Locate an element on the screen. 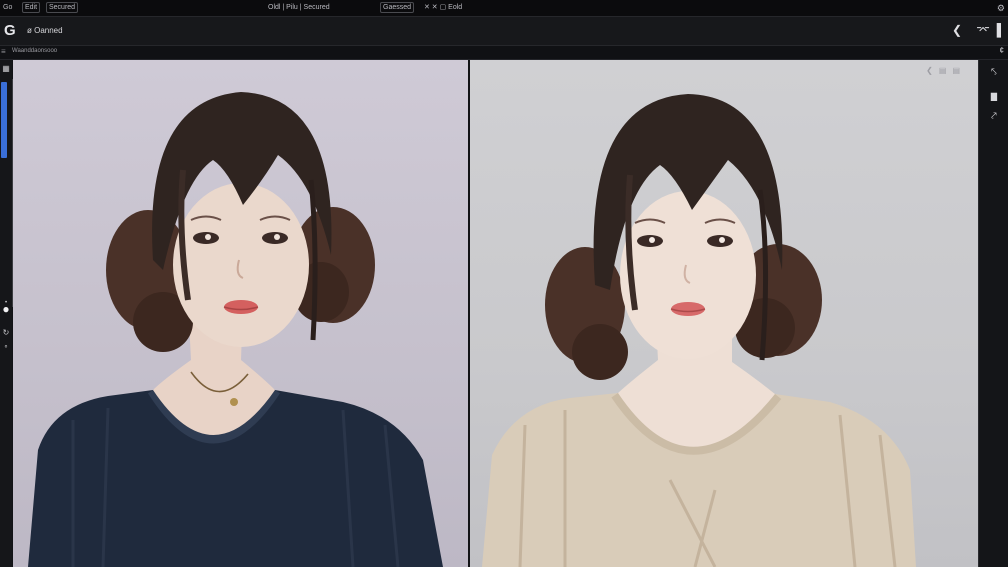 The image size is (1008, 567). menu-item-go: Go is located at coordinates (7, 8).